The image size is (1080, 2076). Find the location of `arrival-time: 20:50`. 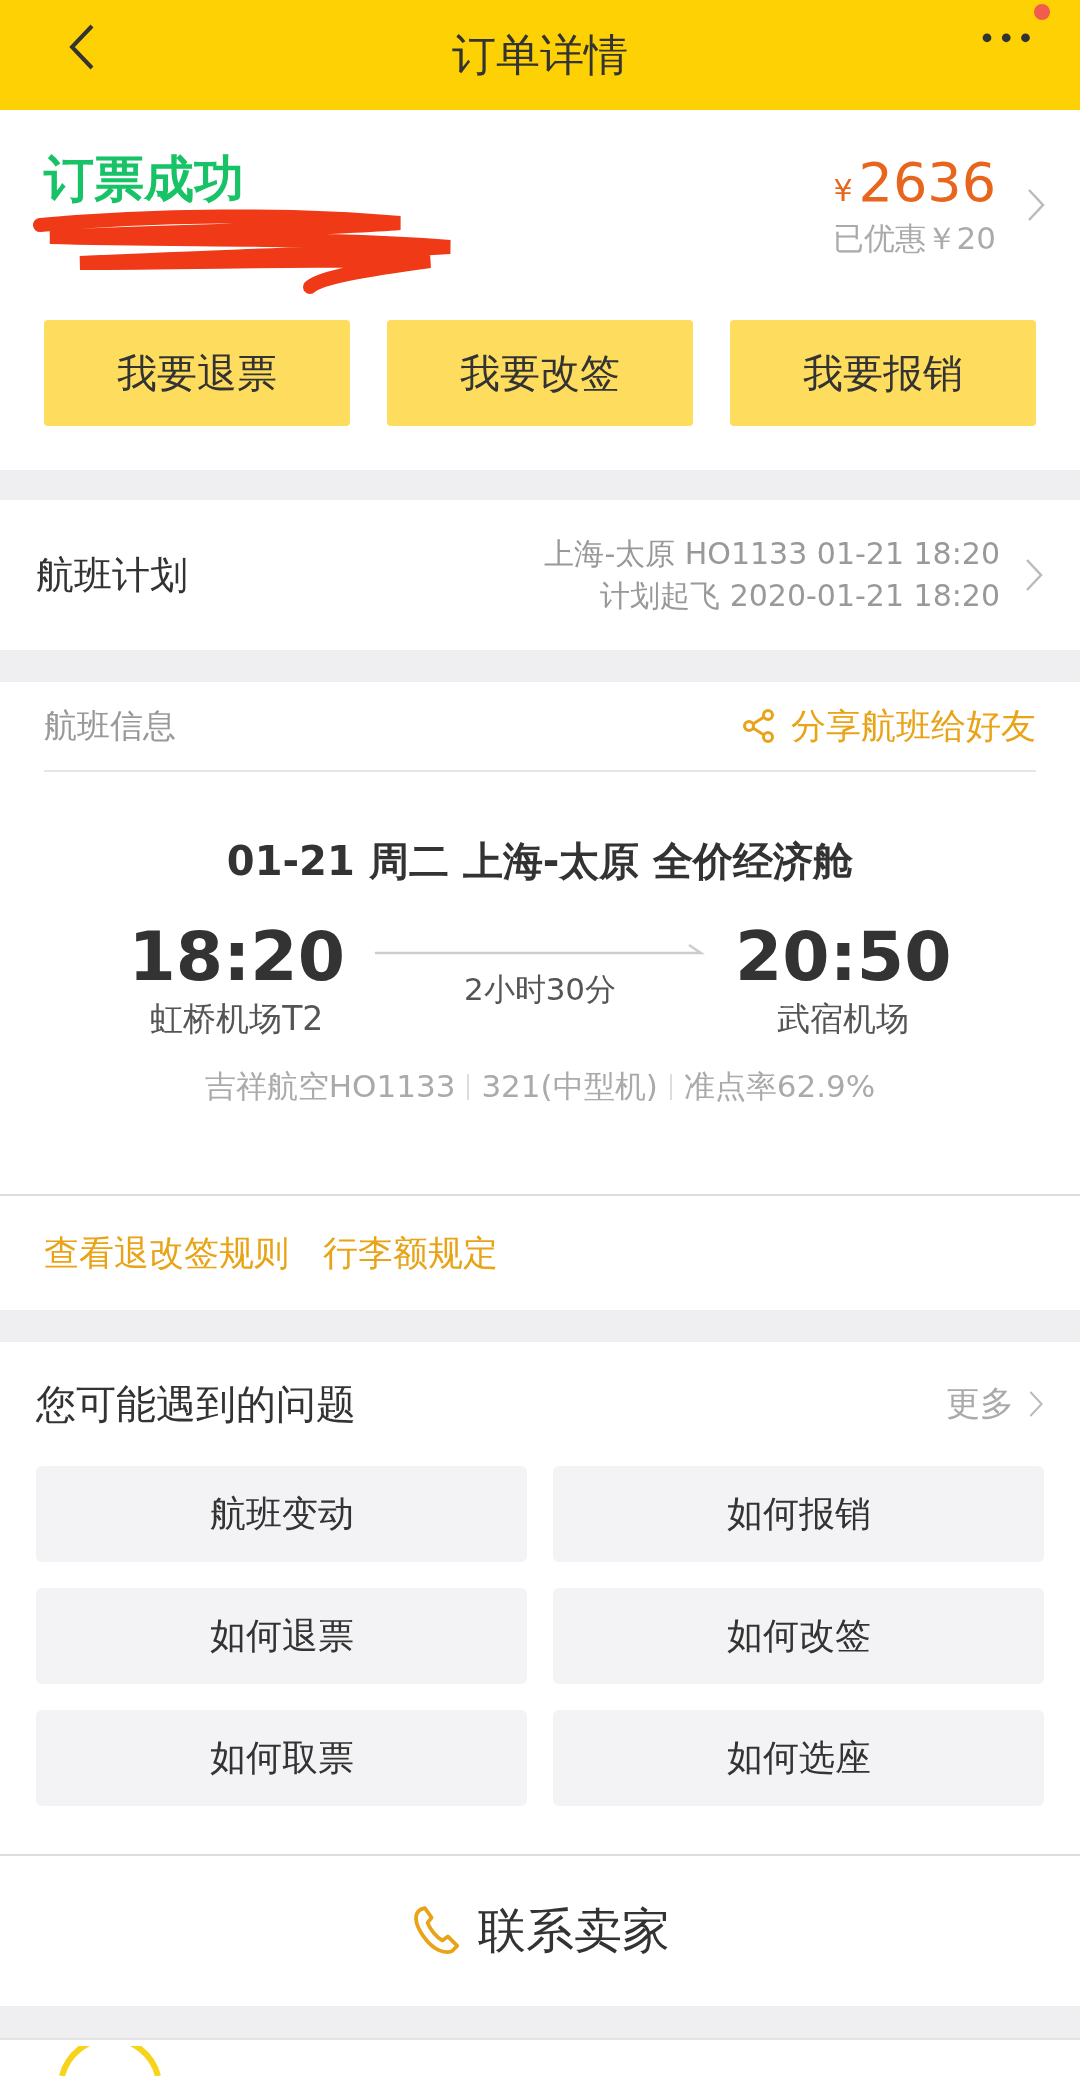

arrival-time: 20:50 is located at coordinates (843, 957).